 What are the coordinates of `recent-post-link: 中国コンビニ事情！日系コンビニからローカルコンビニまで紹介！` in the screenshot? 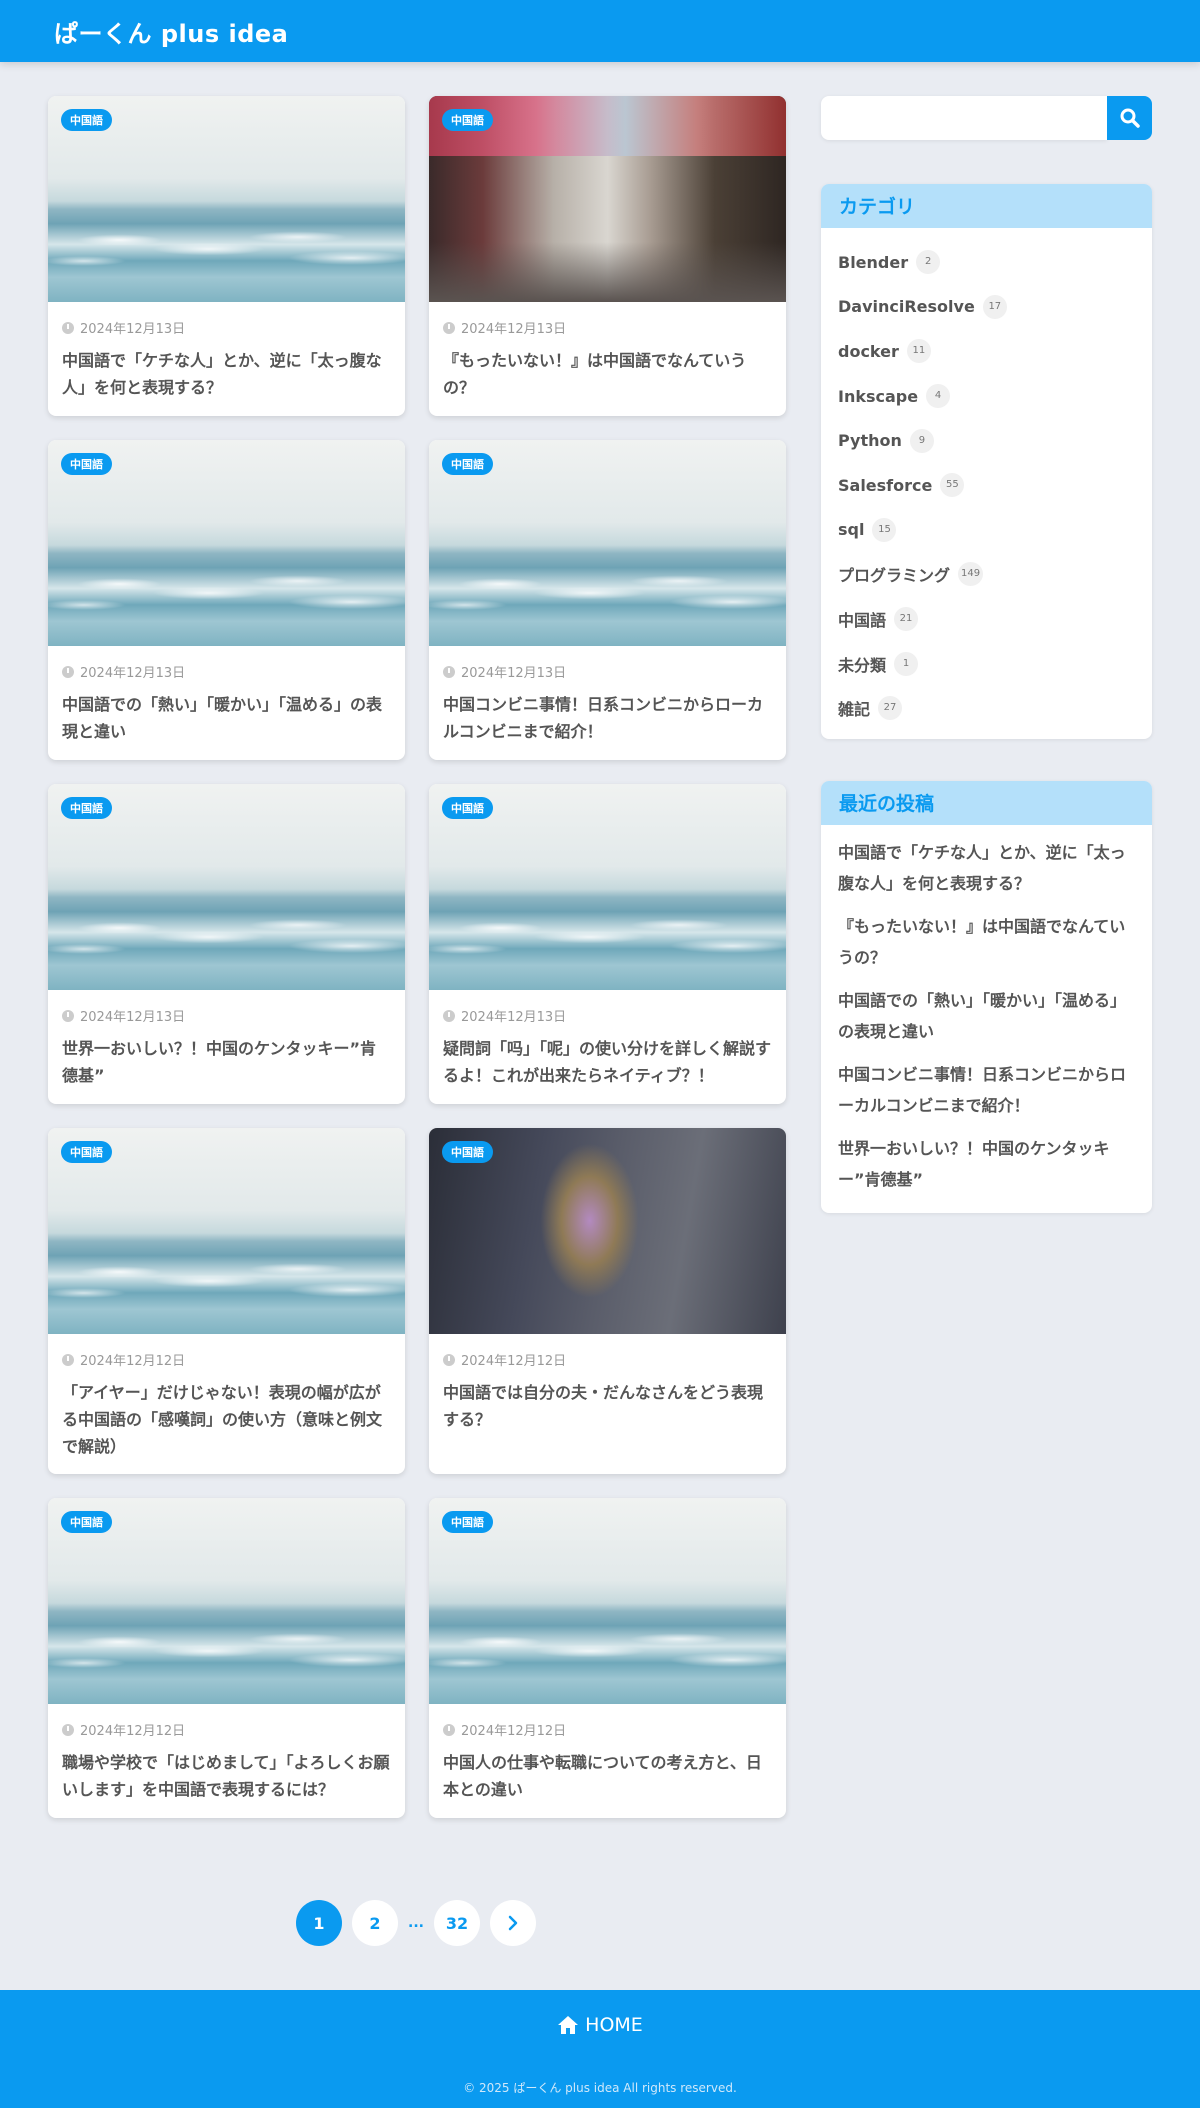 It's located at (986, 1090).